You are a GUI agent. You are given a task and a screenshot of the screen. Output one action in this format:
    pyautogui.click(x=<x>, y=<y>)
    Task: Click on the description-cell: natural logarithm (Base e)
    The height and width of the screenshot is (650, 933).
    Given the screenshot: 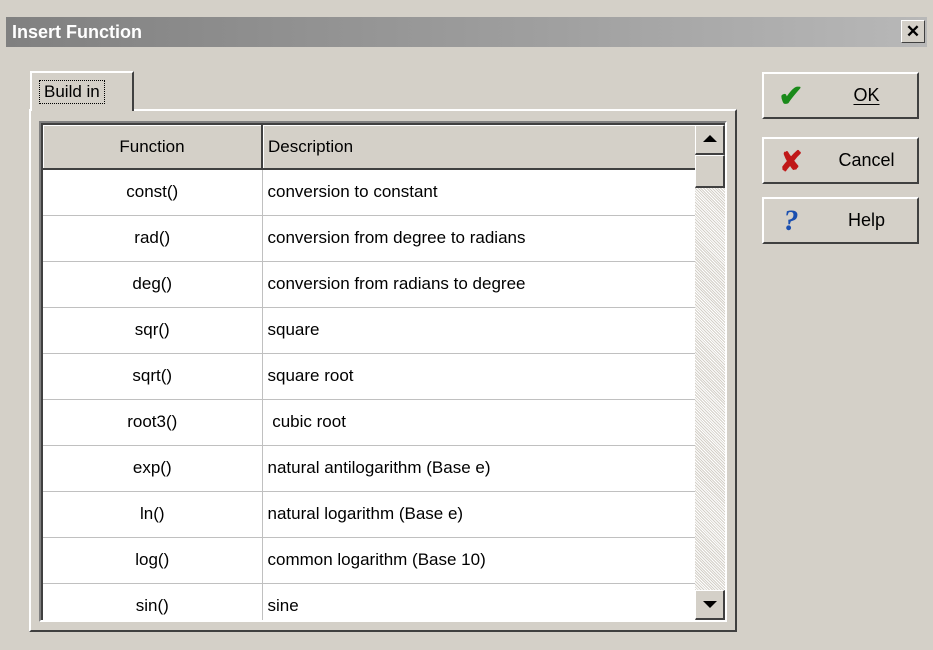 What is the action you would take?
    pyautogui.click(x=480, y=514)
    